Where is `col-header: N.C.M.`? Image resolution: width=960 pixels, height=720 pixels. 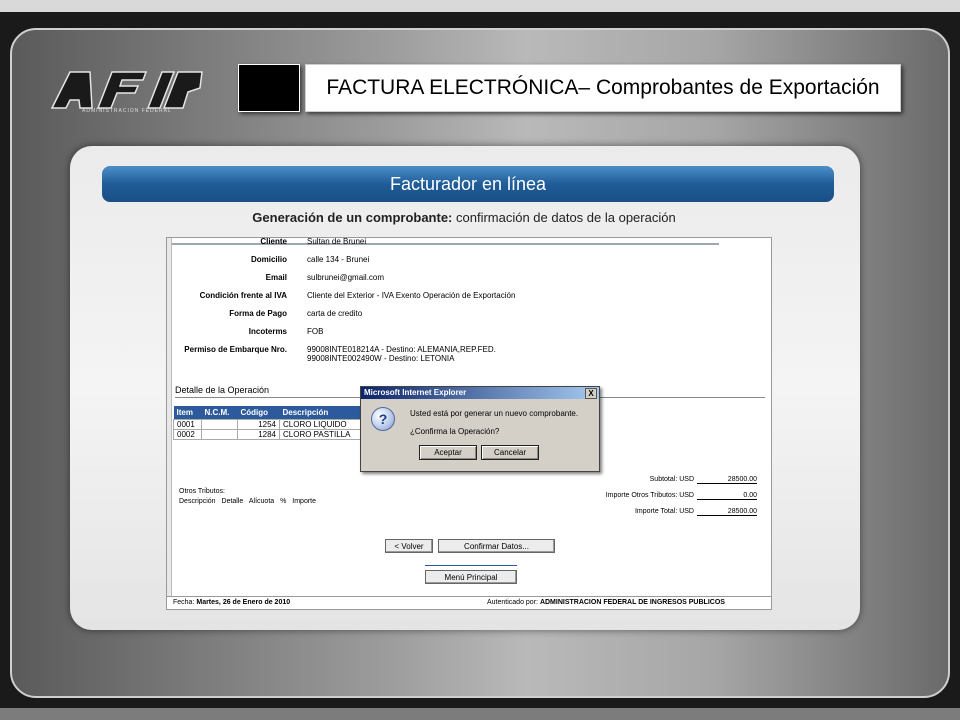
col-header: N.C.M. is located at coordinates (219, 413).